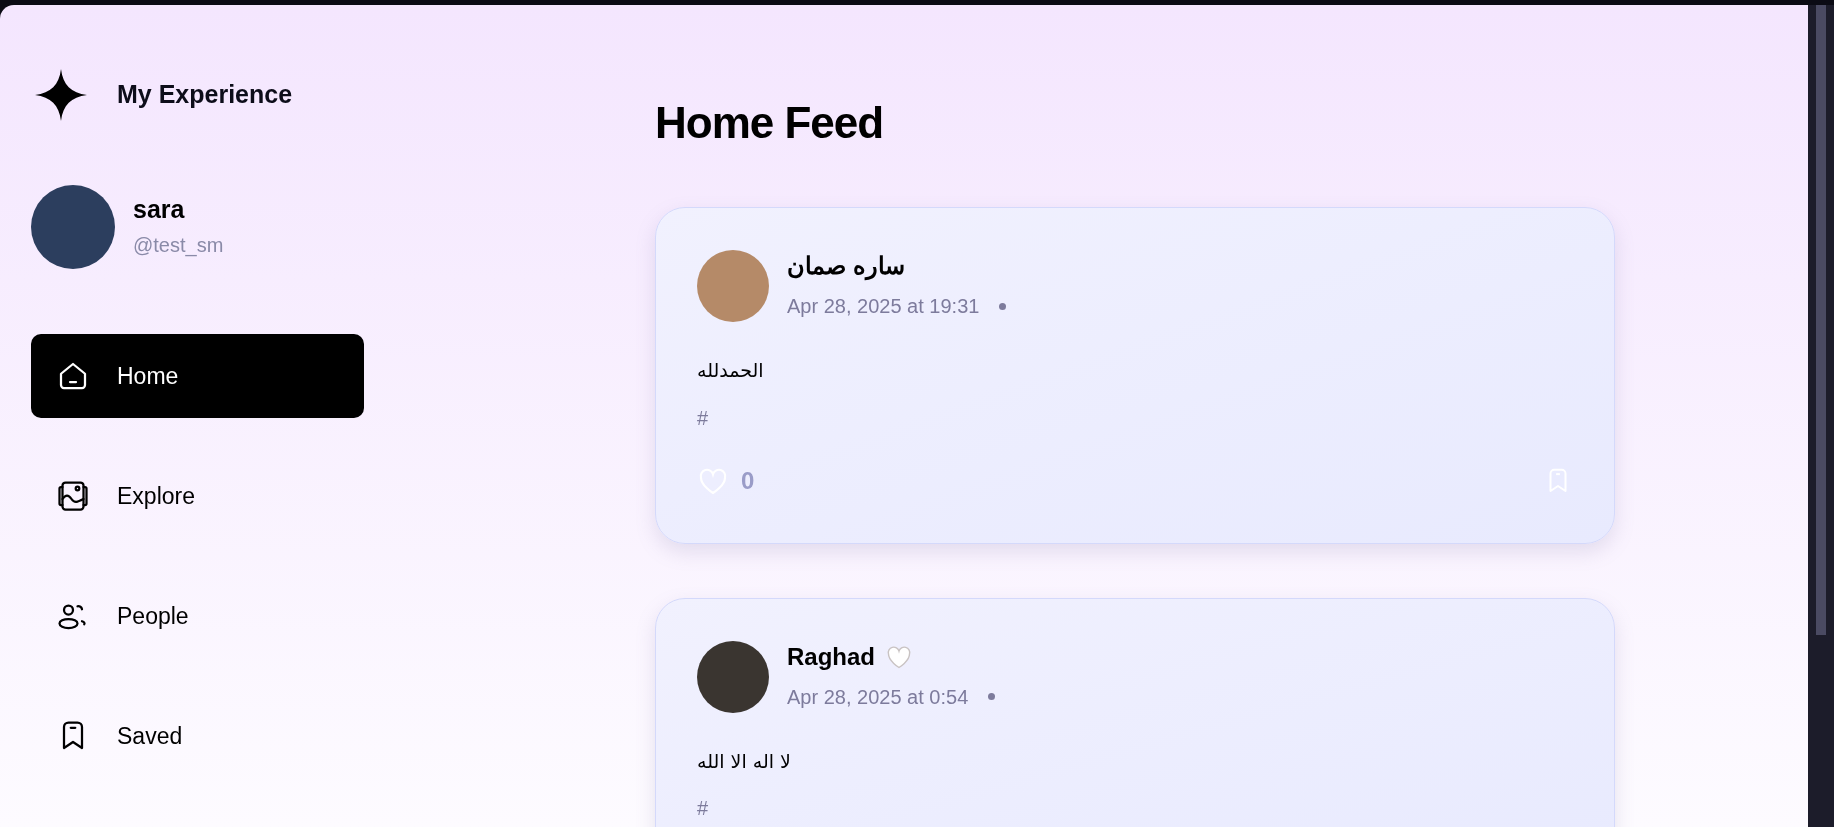 This screenshot has width=1834, height=827. What do you see at coordinates (883, 306) in the screenshot?
I see `post-timestamp: Apr 28, 2025 at 19:31` at bounding box center [883, 306].